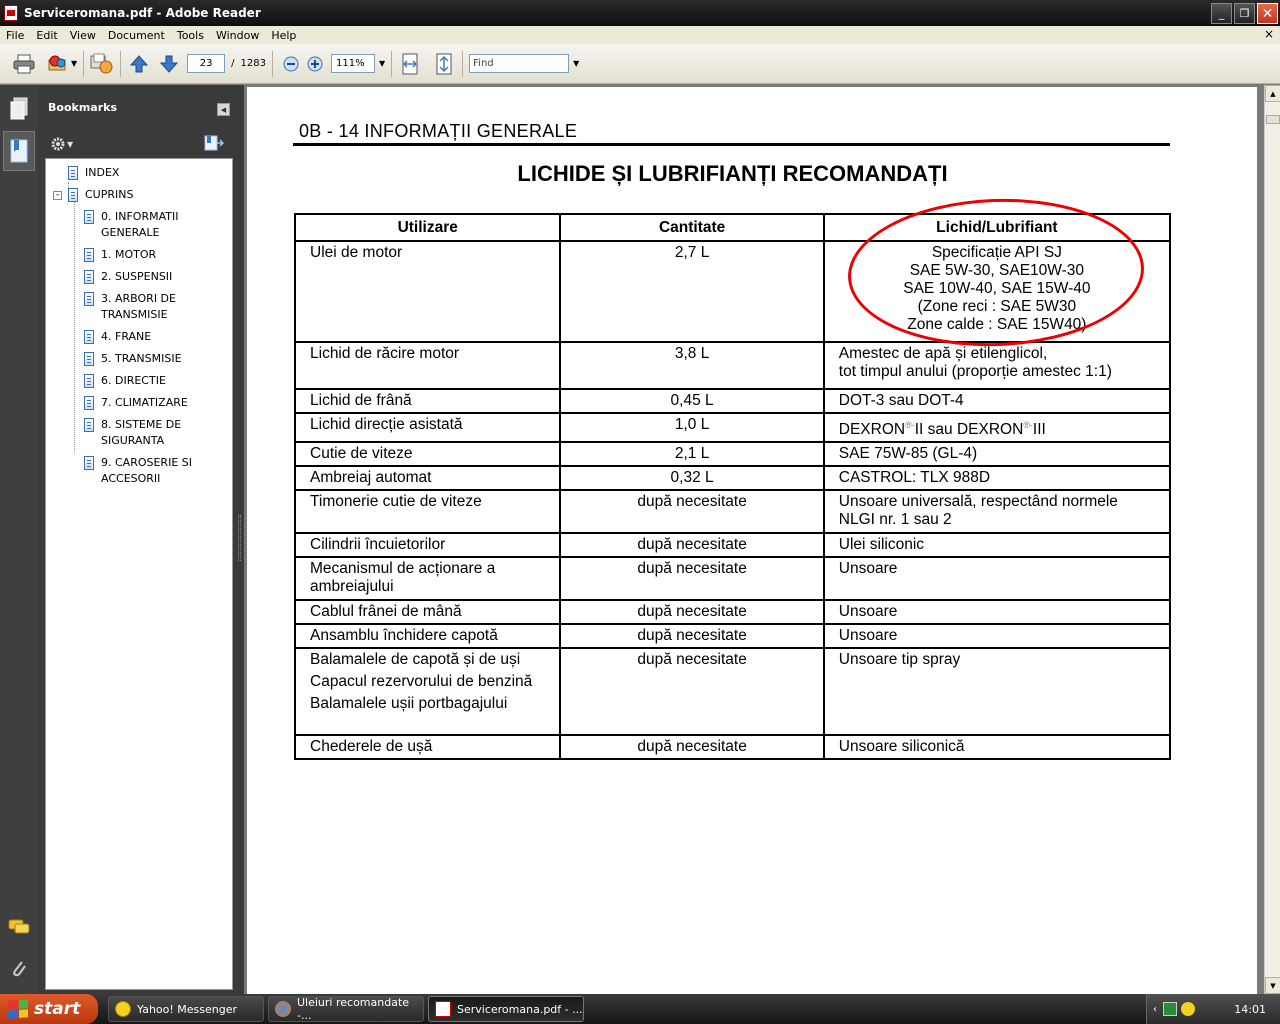 This screenshot has height=1024, width=1280. Describe the element at coordinates (120, 255) in the screenshot. I see `bookmark-item: 1. MOTOR` at that location.